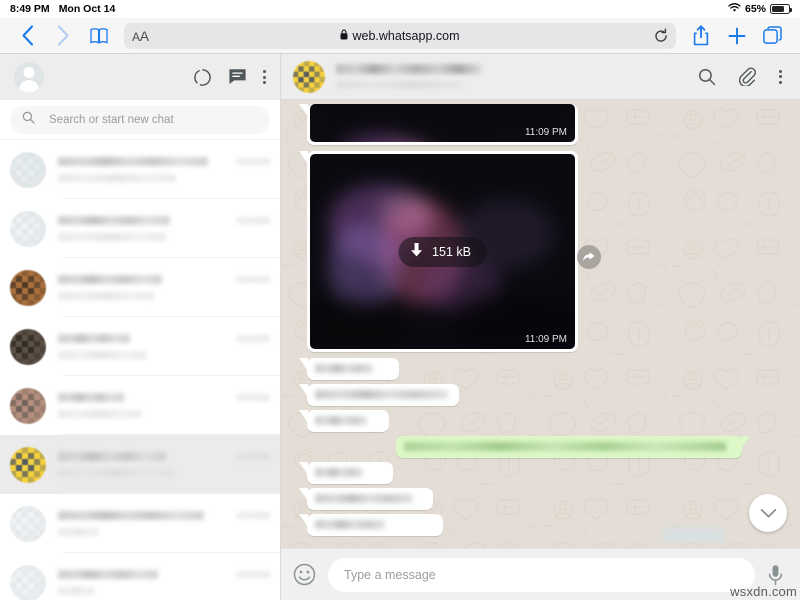 The image size is (800, 600). I want to click on search-placeholder: Search or start new chat, so click(111, 119).